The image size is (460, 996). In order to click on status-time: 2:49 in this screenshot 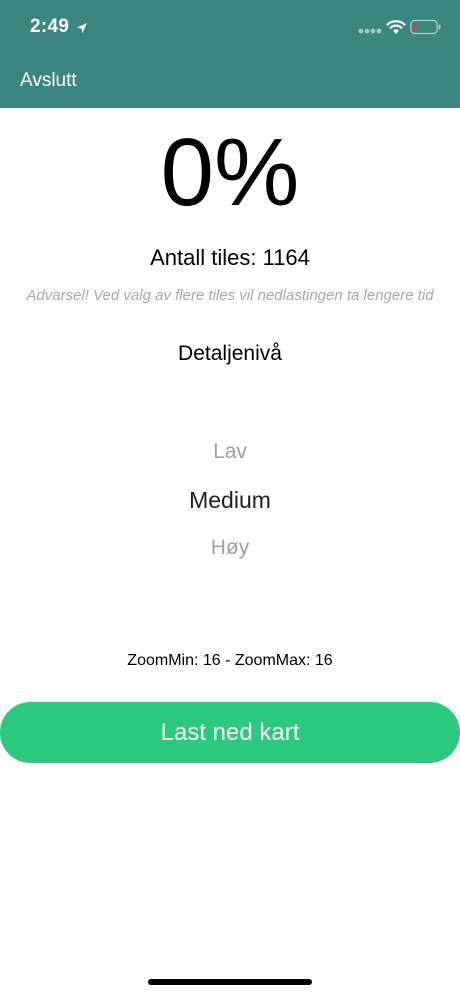, I will do `click(50, 26)`.